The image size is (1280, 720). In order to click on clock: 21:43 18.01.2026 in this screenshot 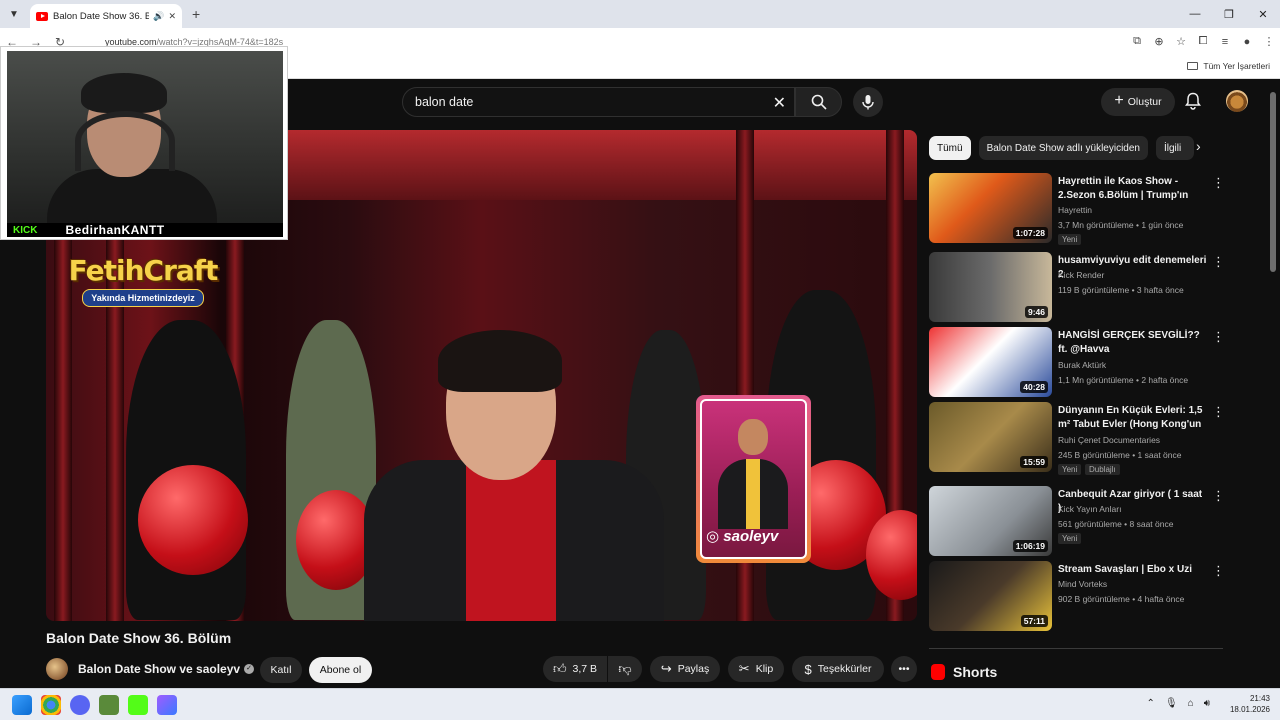, I will do `click(1250, 704)`.